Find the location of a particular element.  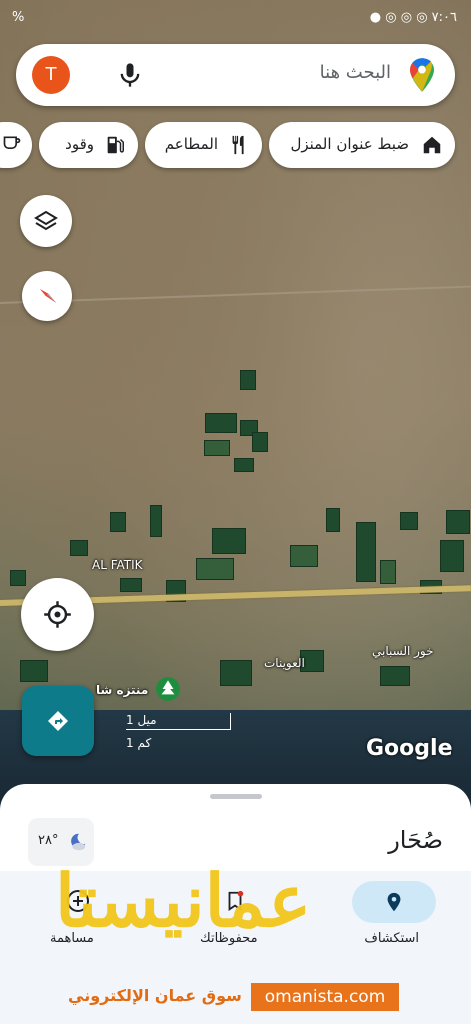

sheet-drag-handle is located at coordinates (236, 796).